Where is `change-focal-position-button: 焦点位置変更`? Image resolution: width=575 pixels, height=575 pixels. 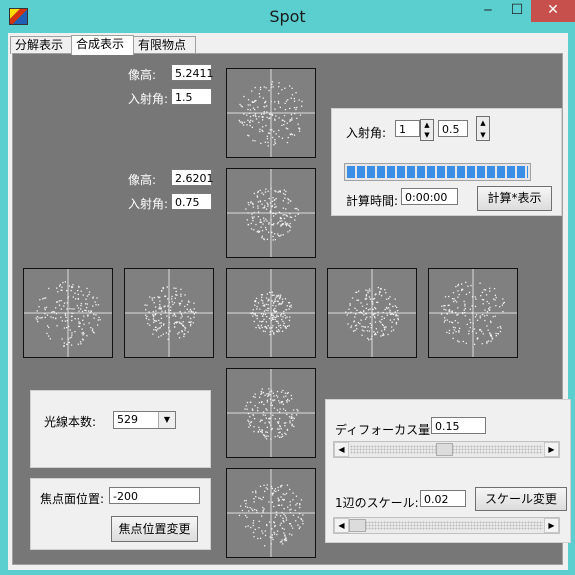 change-focal-position-button: 焦点位置変更 is located at coordinates (154, 529).